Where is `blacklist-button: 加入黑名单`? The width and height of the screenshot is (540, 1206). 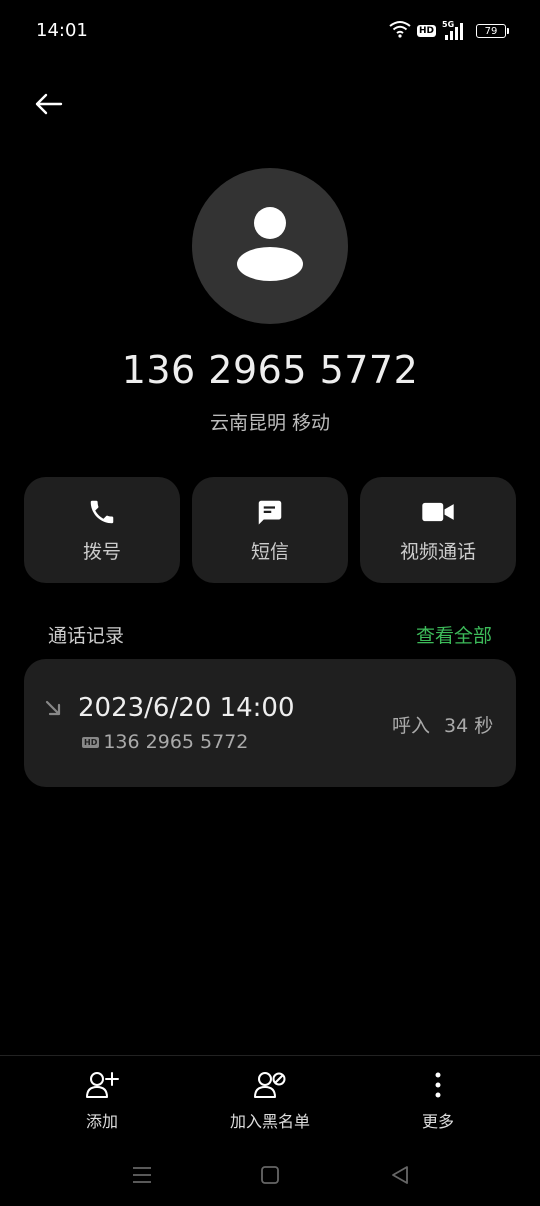
blacklist-button: 加入黑名单 is located at coordinates (270, 1099).